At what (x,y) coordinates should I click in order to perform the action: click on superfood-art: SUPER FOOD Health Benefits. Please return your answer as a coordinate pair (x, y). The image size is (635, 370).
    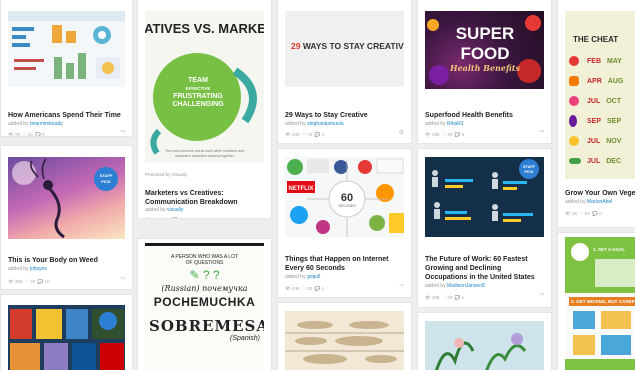
    Looking at the image, I should click on (484, 50).